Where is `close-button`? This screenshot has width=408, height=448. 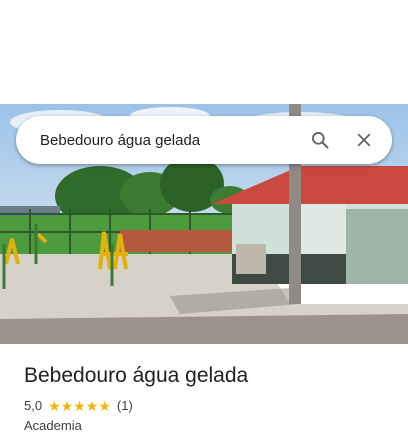
close-button is located at coordinates (364, 140).